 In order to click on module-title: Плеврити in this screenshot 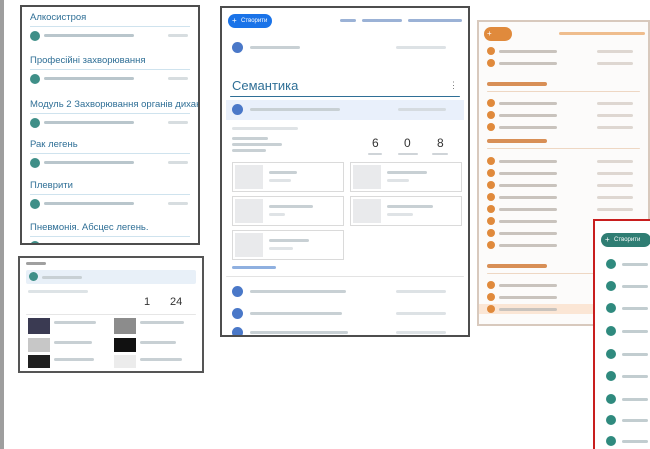, I will do `click(51, 185)`.